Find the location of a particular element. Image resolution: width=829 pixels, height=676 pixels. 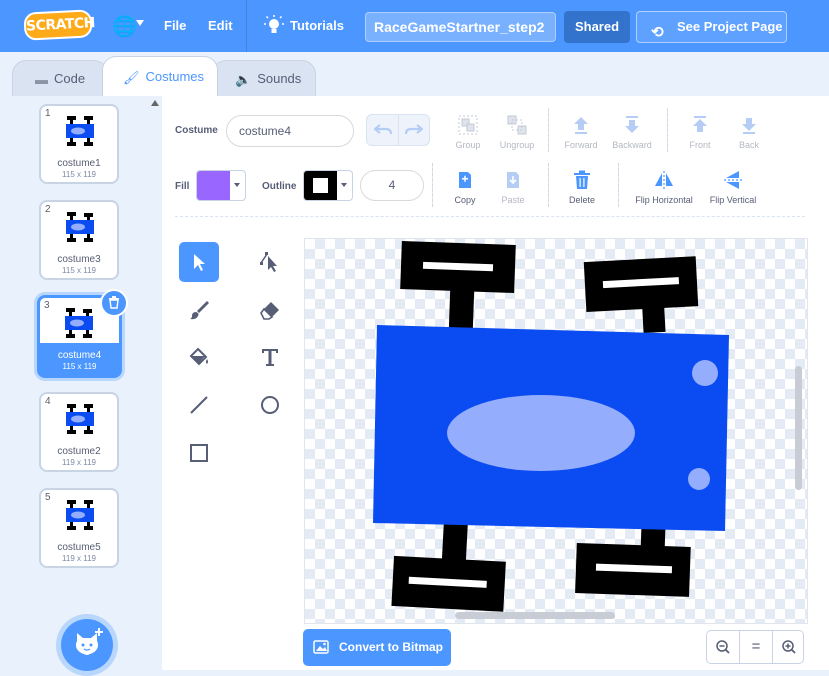

outline-label: Outline is located at coordinates (279, 186).